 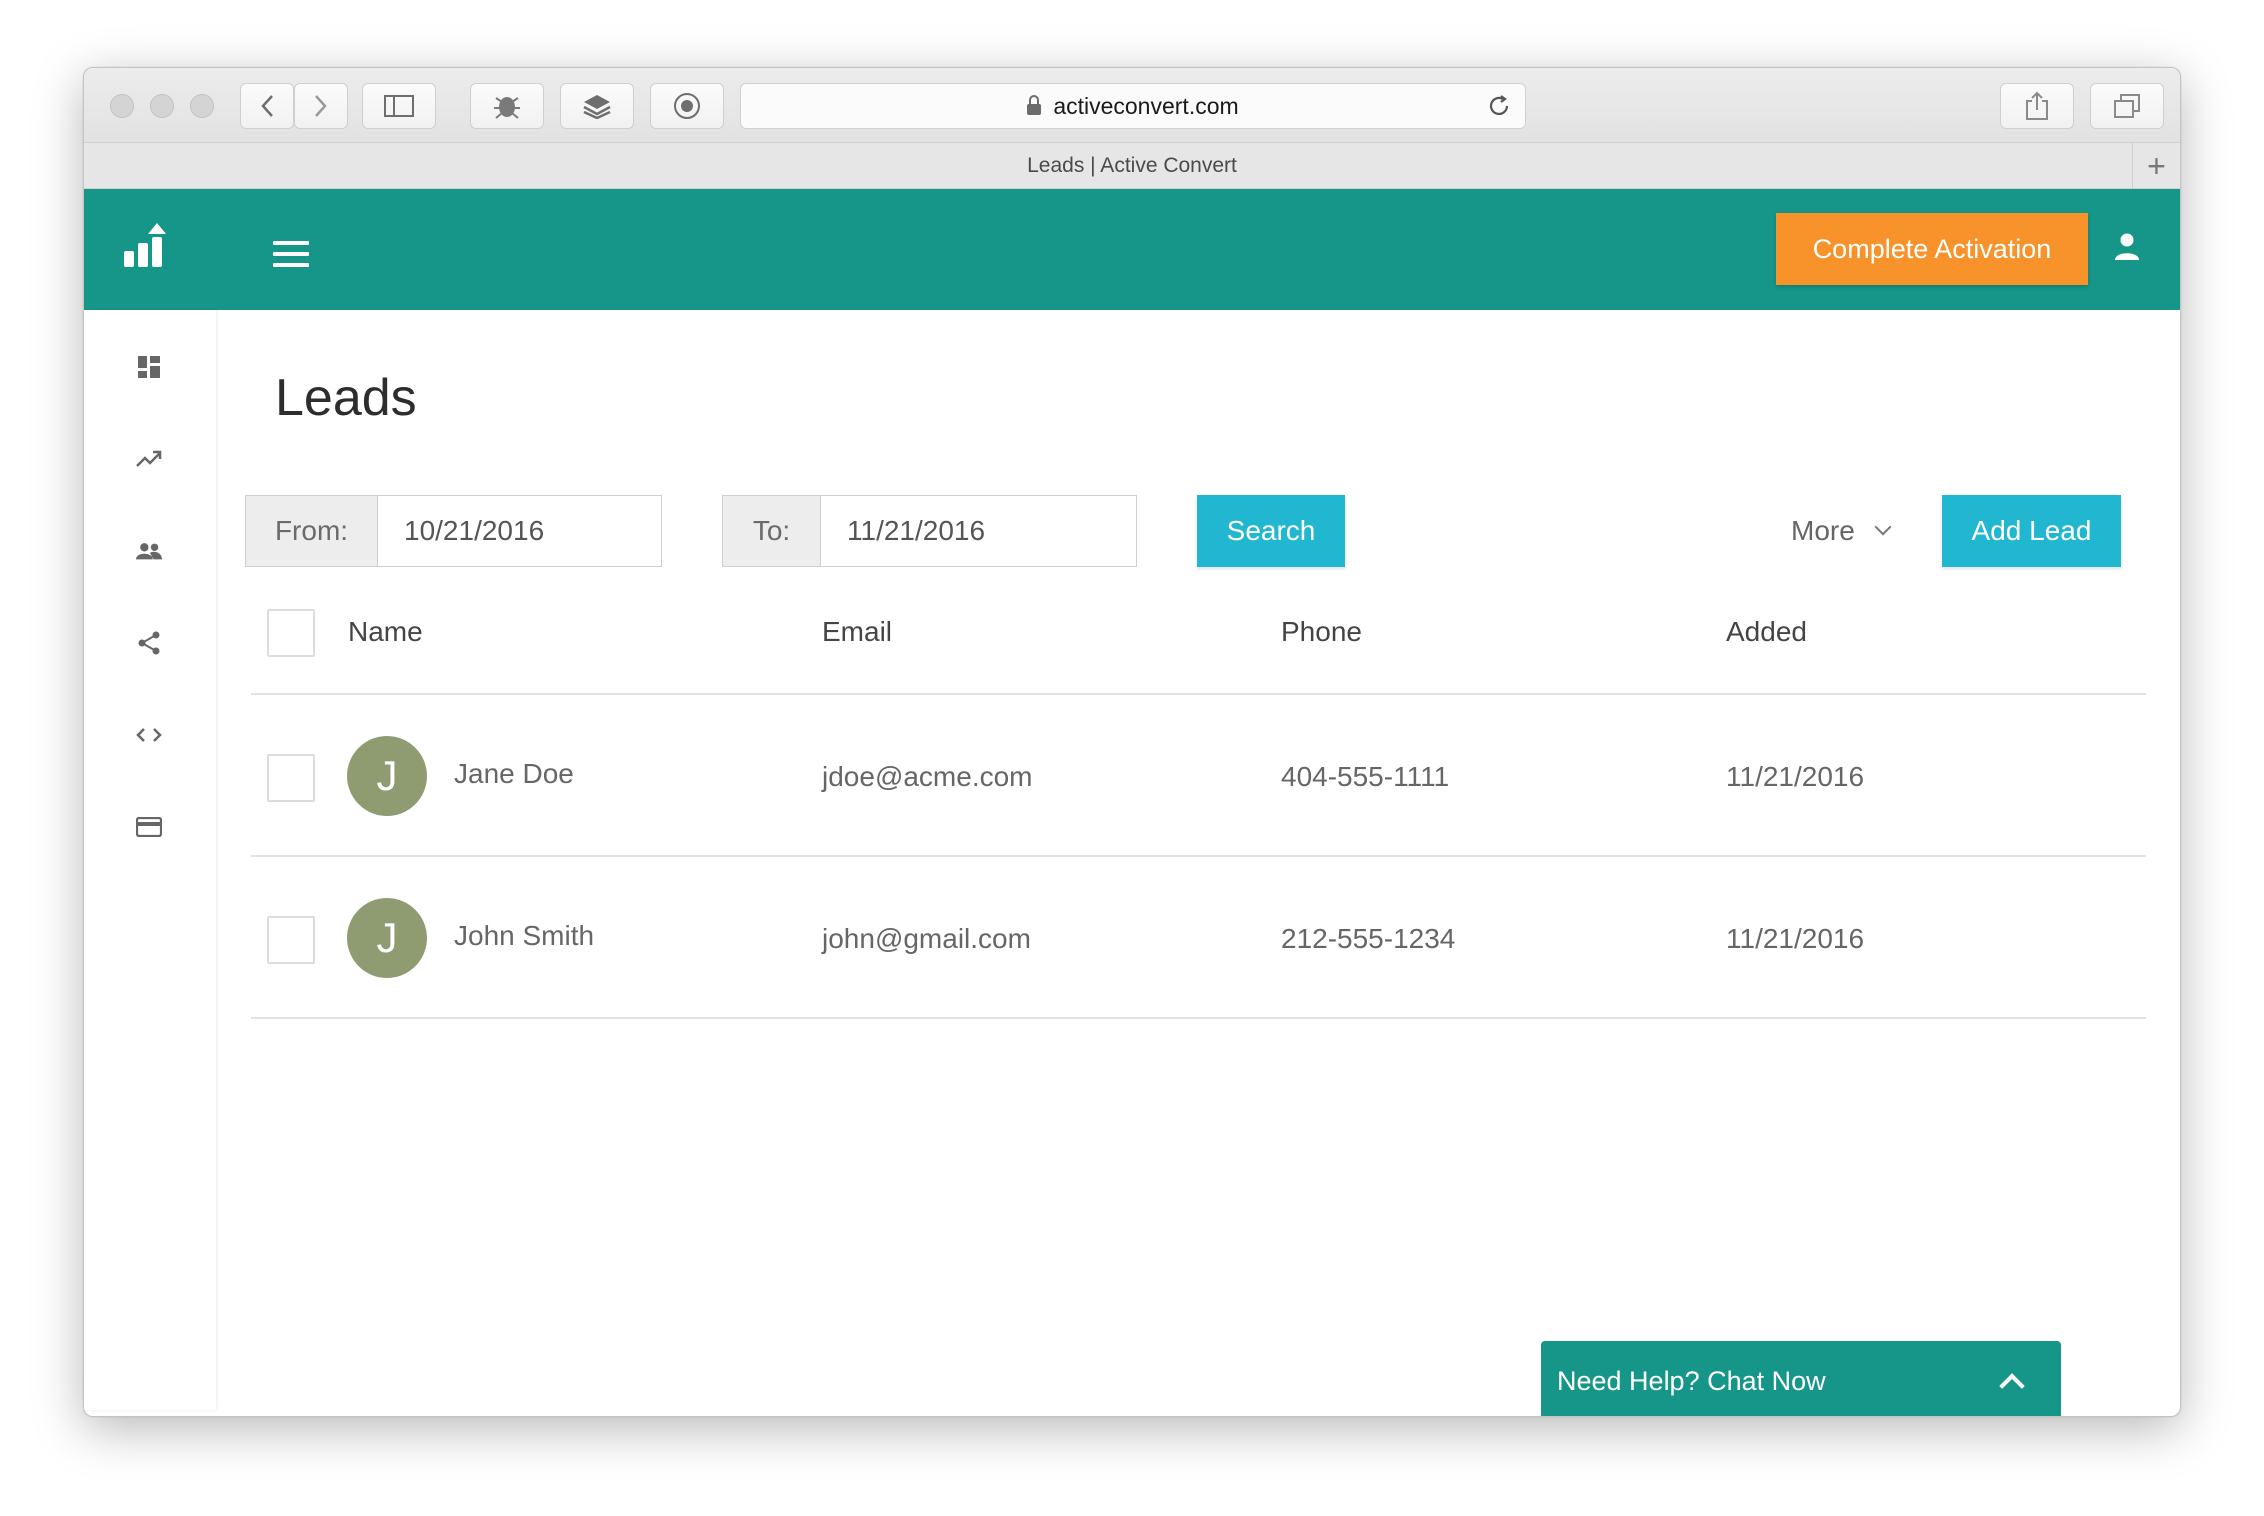 What do you see at coordinates (1368, 938) in the screenshot?
I see `lead-phone: 212-555-1234` at bounding box center [1368, 938].